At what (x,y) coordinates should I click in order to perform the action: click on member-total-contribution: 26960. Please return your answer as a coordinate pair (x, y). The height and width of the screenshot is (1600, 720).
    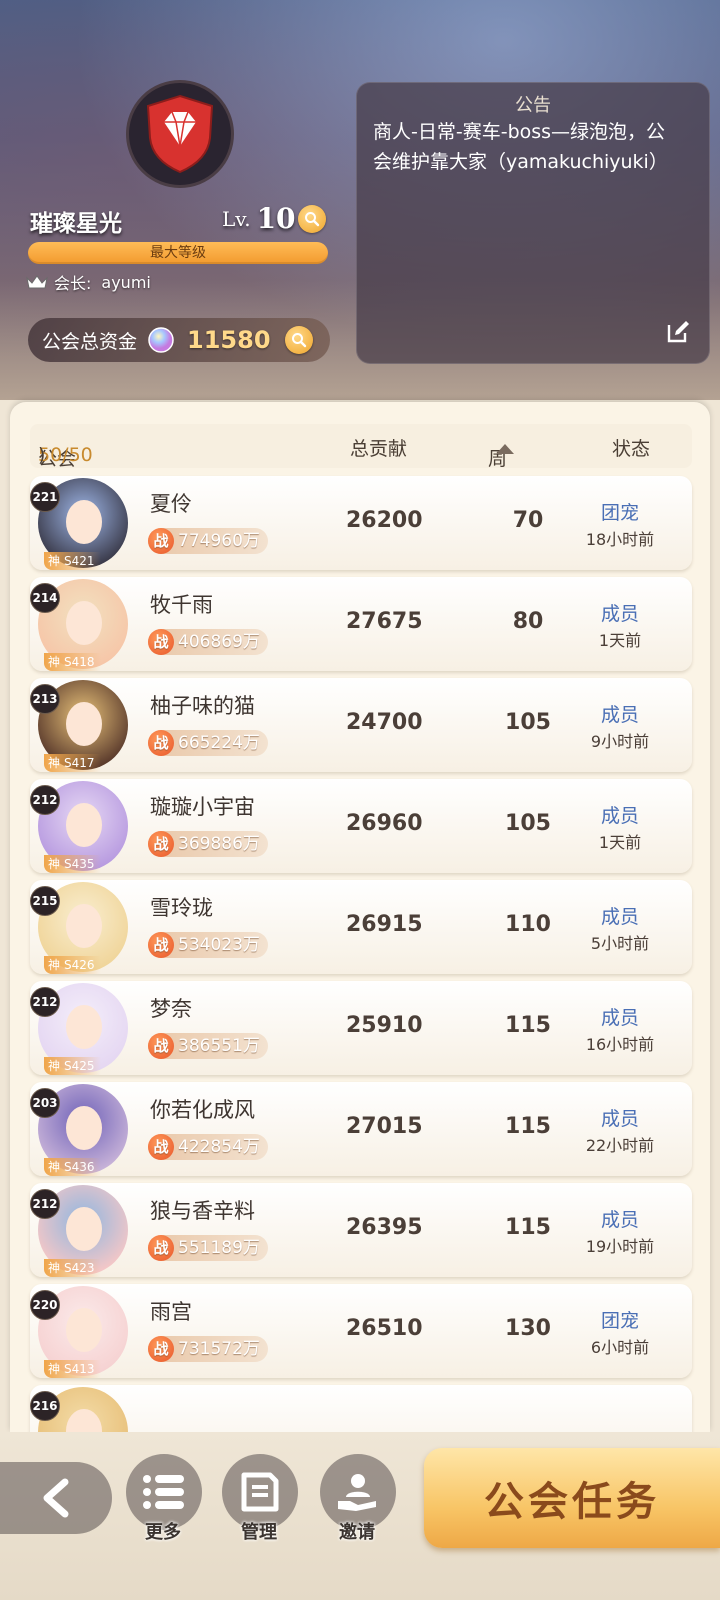
    Looking at the image, I should click on (384, 823).